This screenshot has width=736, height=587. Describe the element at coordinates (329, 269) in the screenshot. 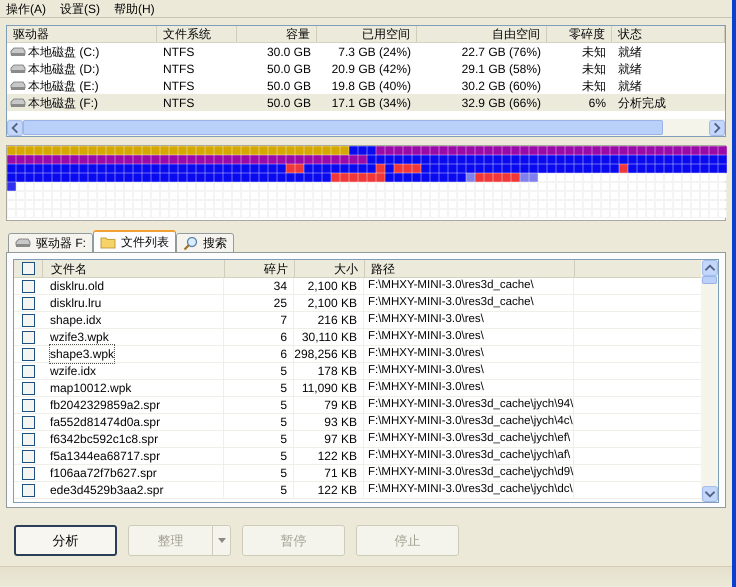

I see `column-header: 大小` at that location.